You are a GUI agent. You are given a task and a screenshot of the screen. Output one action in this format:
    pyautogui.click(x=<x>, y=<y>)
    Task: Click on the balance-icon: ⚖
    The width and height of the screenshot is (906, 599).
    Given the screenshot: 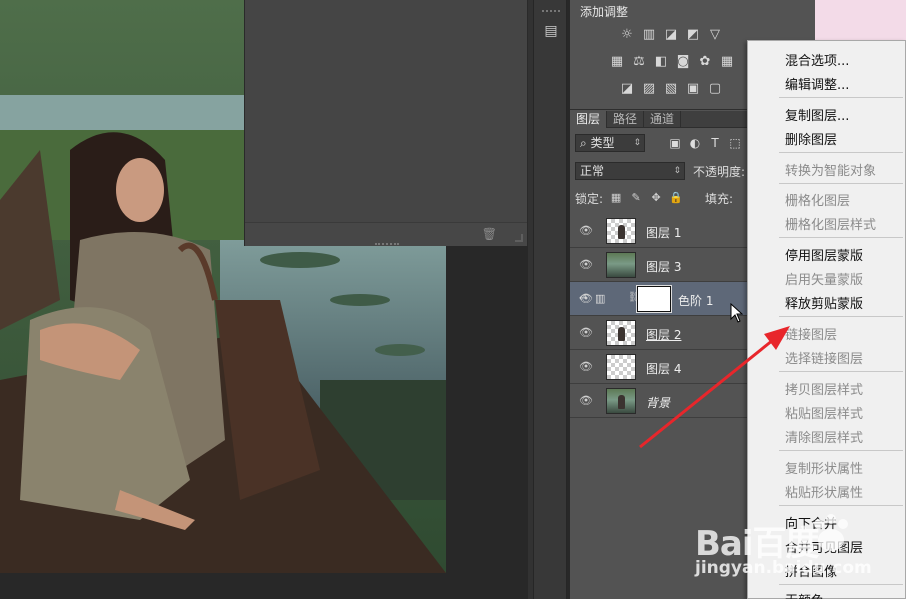 What is the action you would take?
    pyautogui.click(x=639, y=62)
    